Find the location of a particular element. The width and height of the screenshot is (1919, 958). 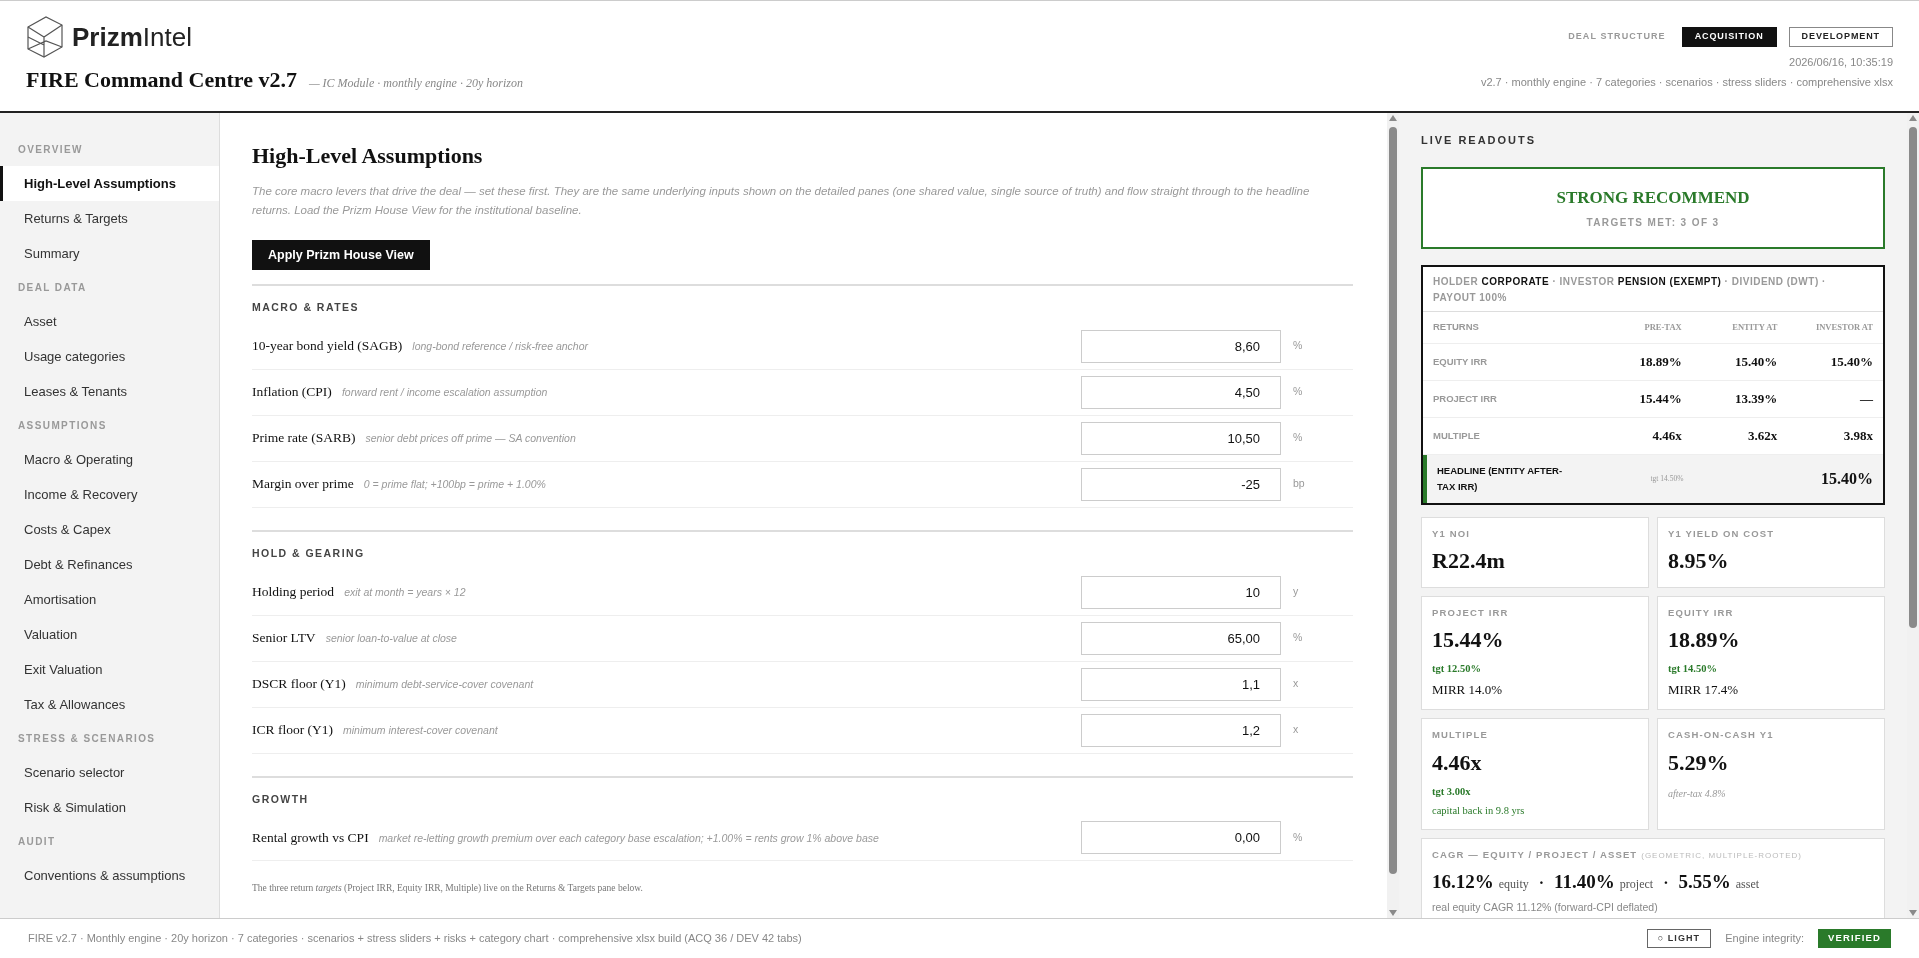

column-header: PRE-TAX is located at coordinates (1662, 327).